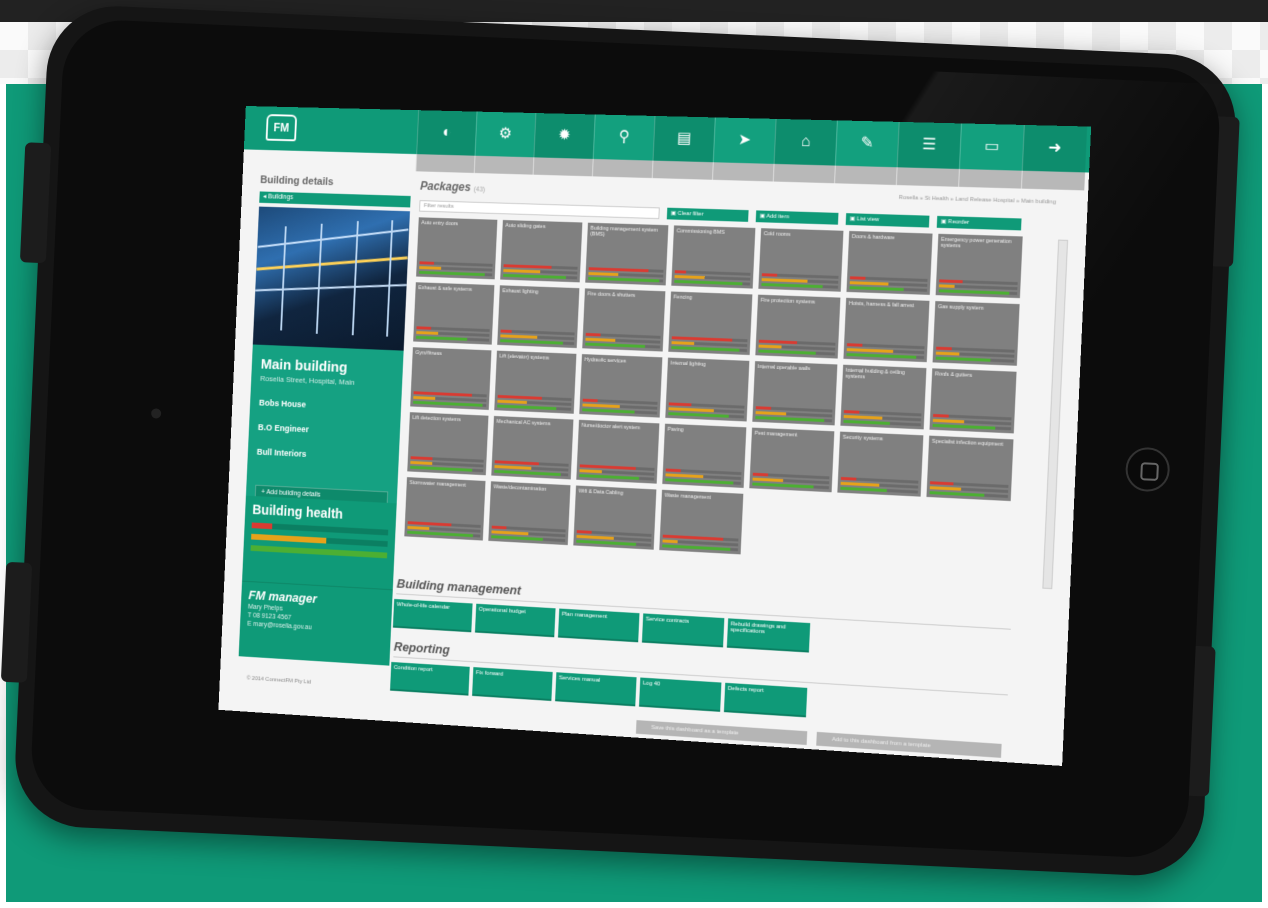 The image size is (1268, 908). What do you see at coordinates (432, 615) in the screenshot?
I see `building-management-button: Whole-of-life calendar` at bounding box center [432, 615].